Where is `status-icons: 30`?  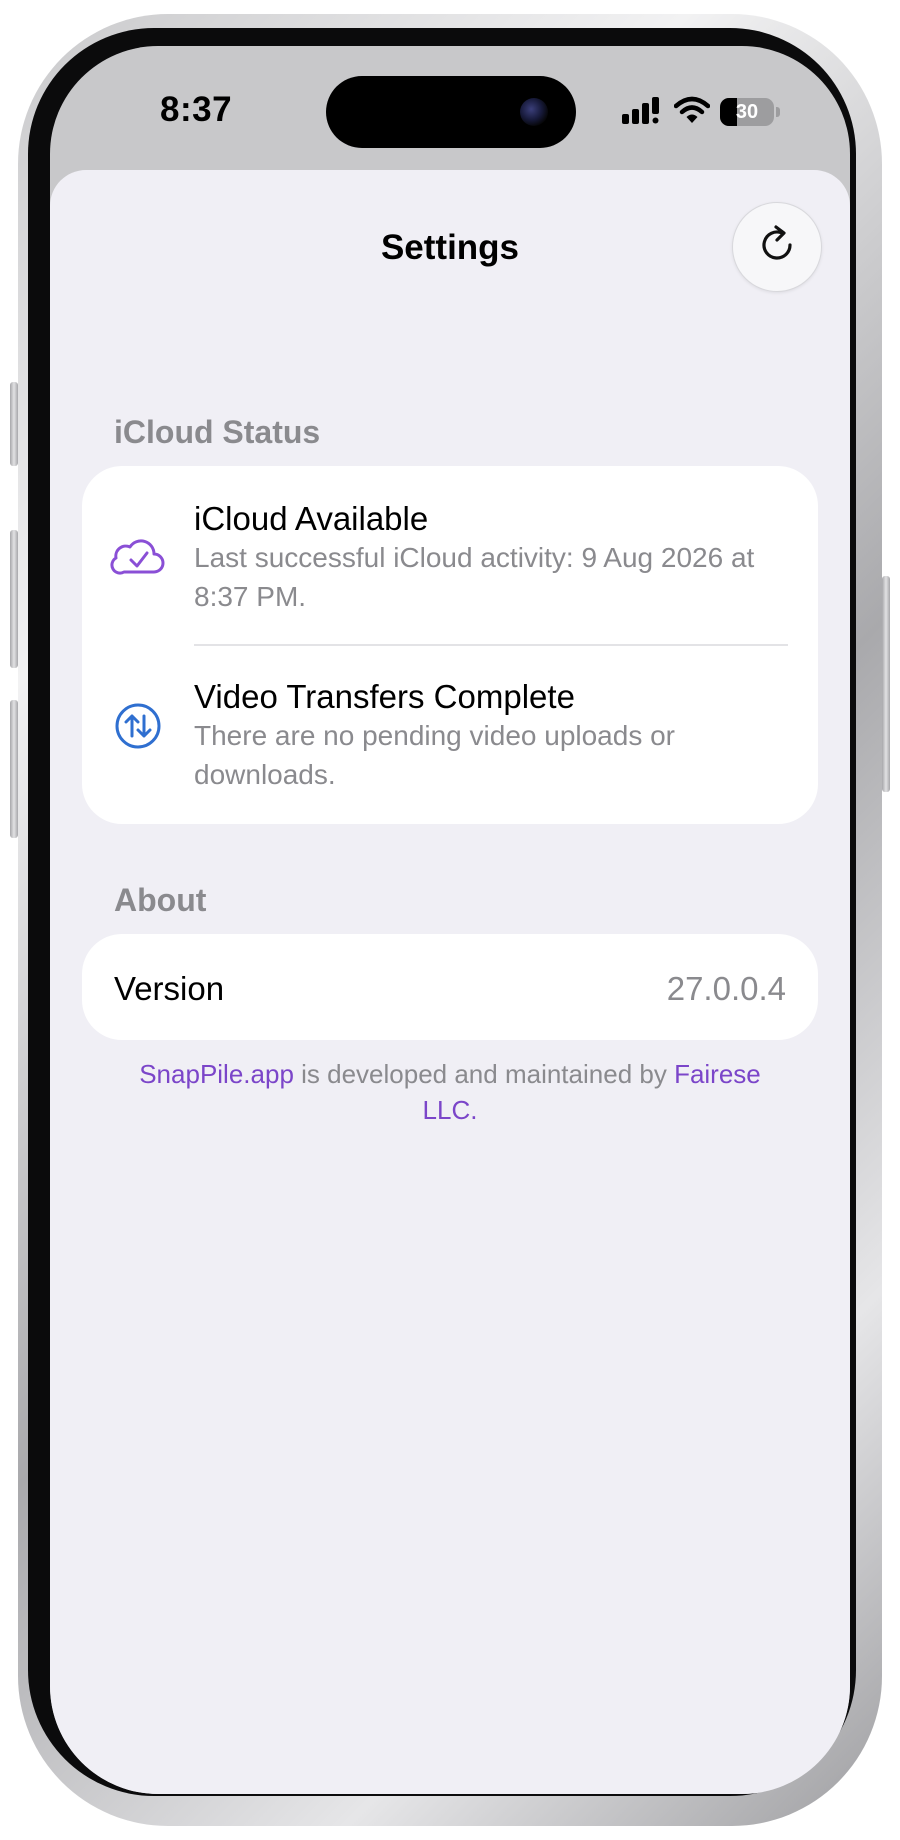
status-icons: 30 is located at coordinates (701, 112).